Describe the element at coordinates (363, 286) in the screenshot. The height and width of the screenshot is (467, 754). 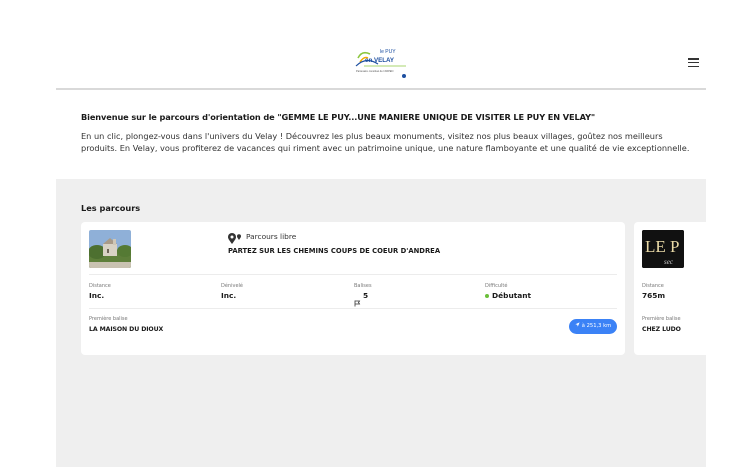
I see `beacons-label: Balises` at that location.